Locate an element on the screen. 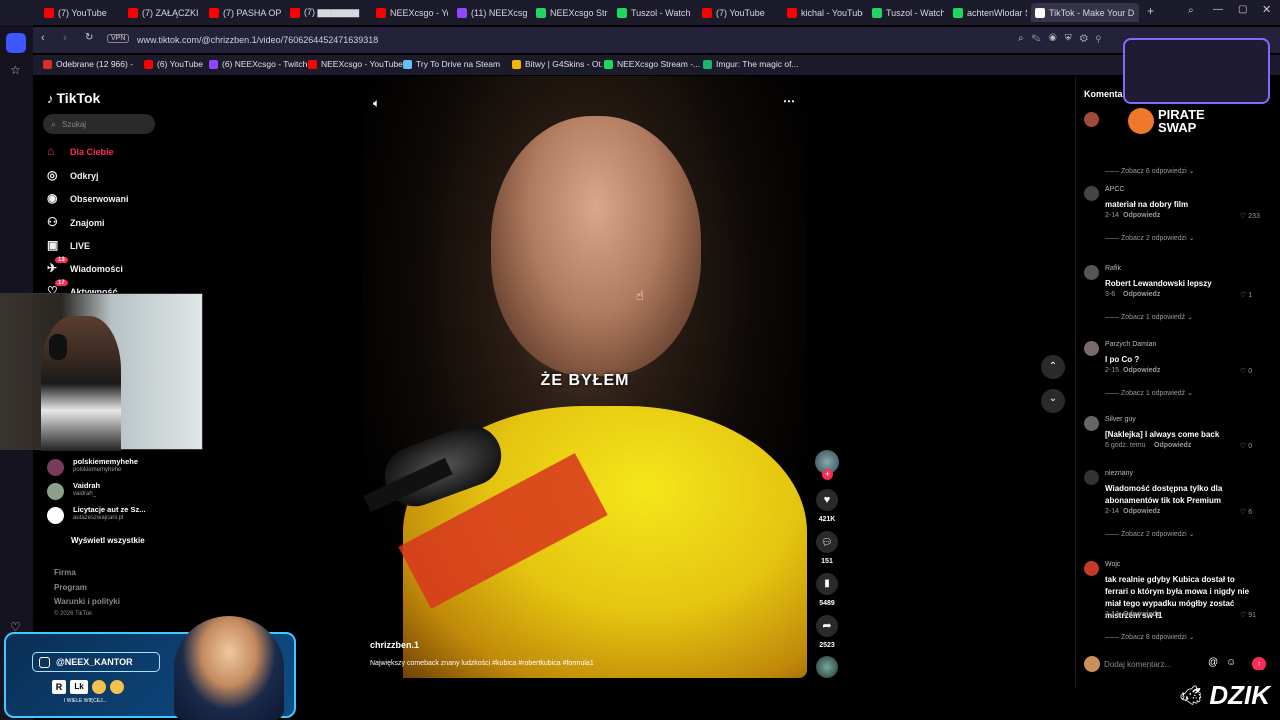 This screenshot has height=720, width=1280. star-icon: ☆ is located at coordinates (15, 70).